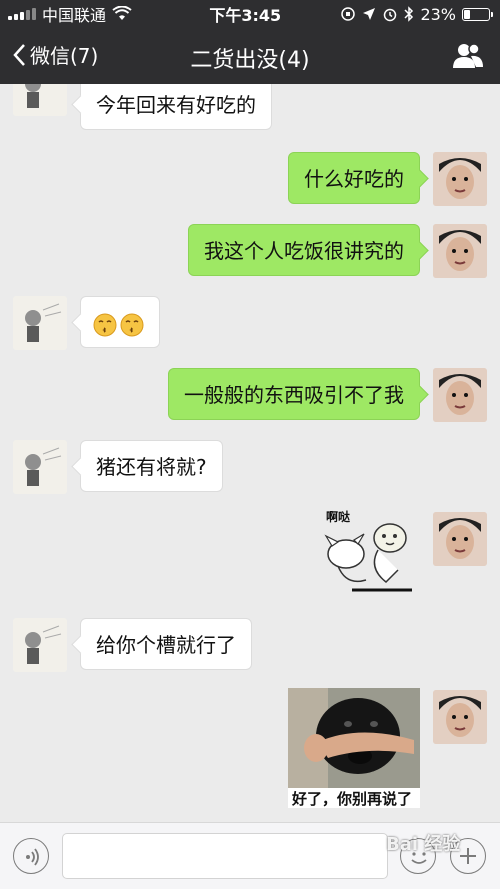 This screenshot has height=889, width=500. I want to click on chat-title: 二货出没(4), so click(250, 60).